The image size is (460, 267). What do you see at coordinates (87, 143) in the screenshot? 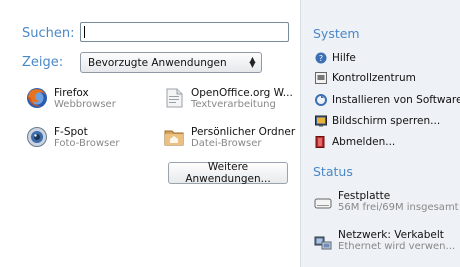
I see `app-description: Foto-Browser` at bounding box center [87, 143].